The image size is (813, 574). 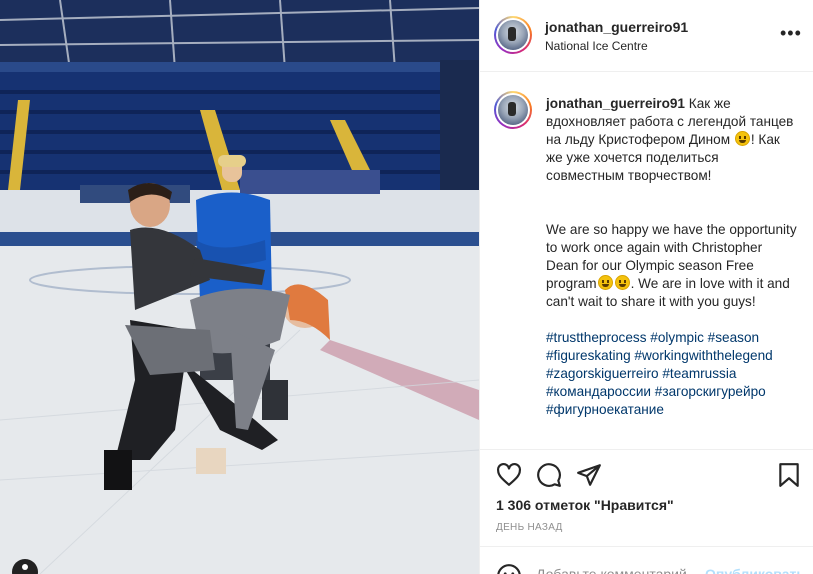 What do you see at coordinates (755, 570) in the screenshot?
I see `publish-button: Опубликовать` at bounding box center [755, 570].